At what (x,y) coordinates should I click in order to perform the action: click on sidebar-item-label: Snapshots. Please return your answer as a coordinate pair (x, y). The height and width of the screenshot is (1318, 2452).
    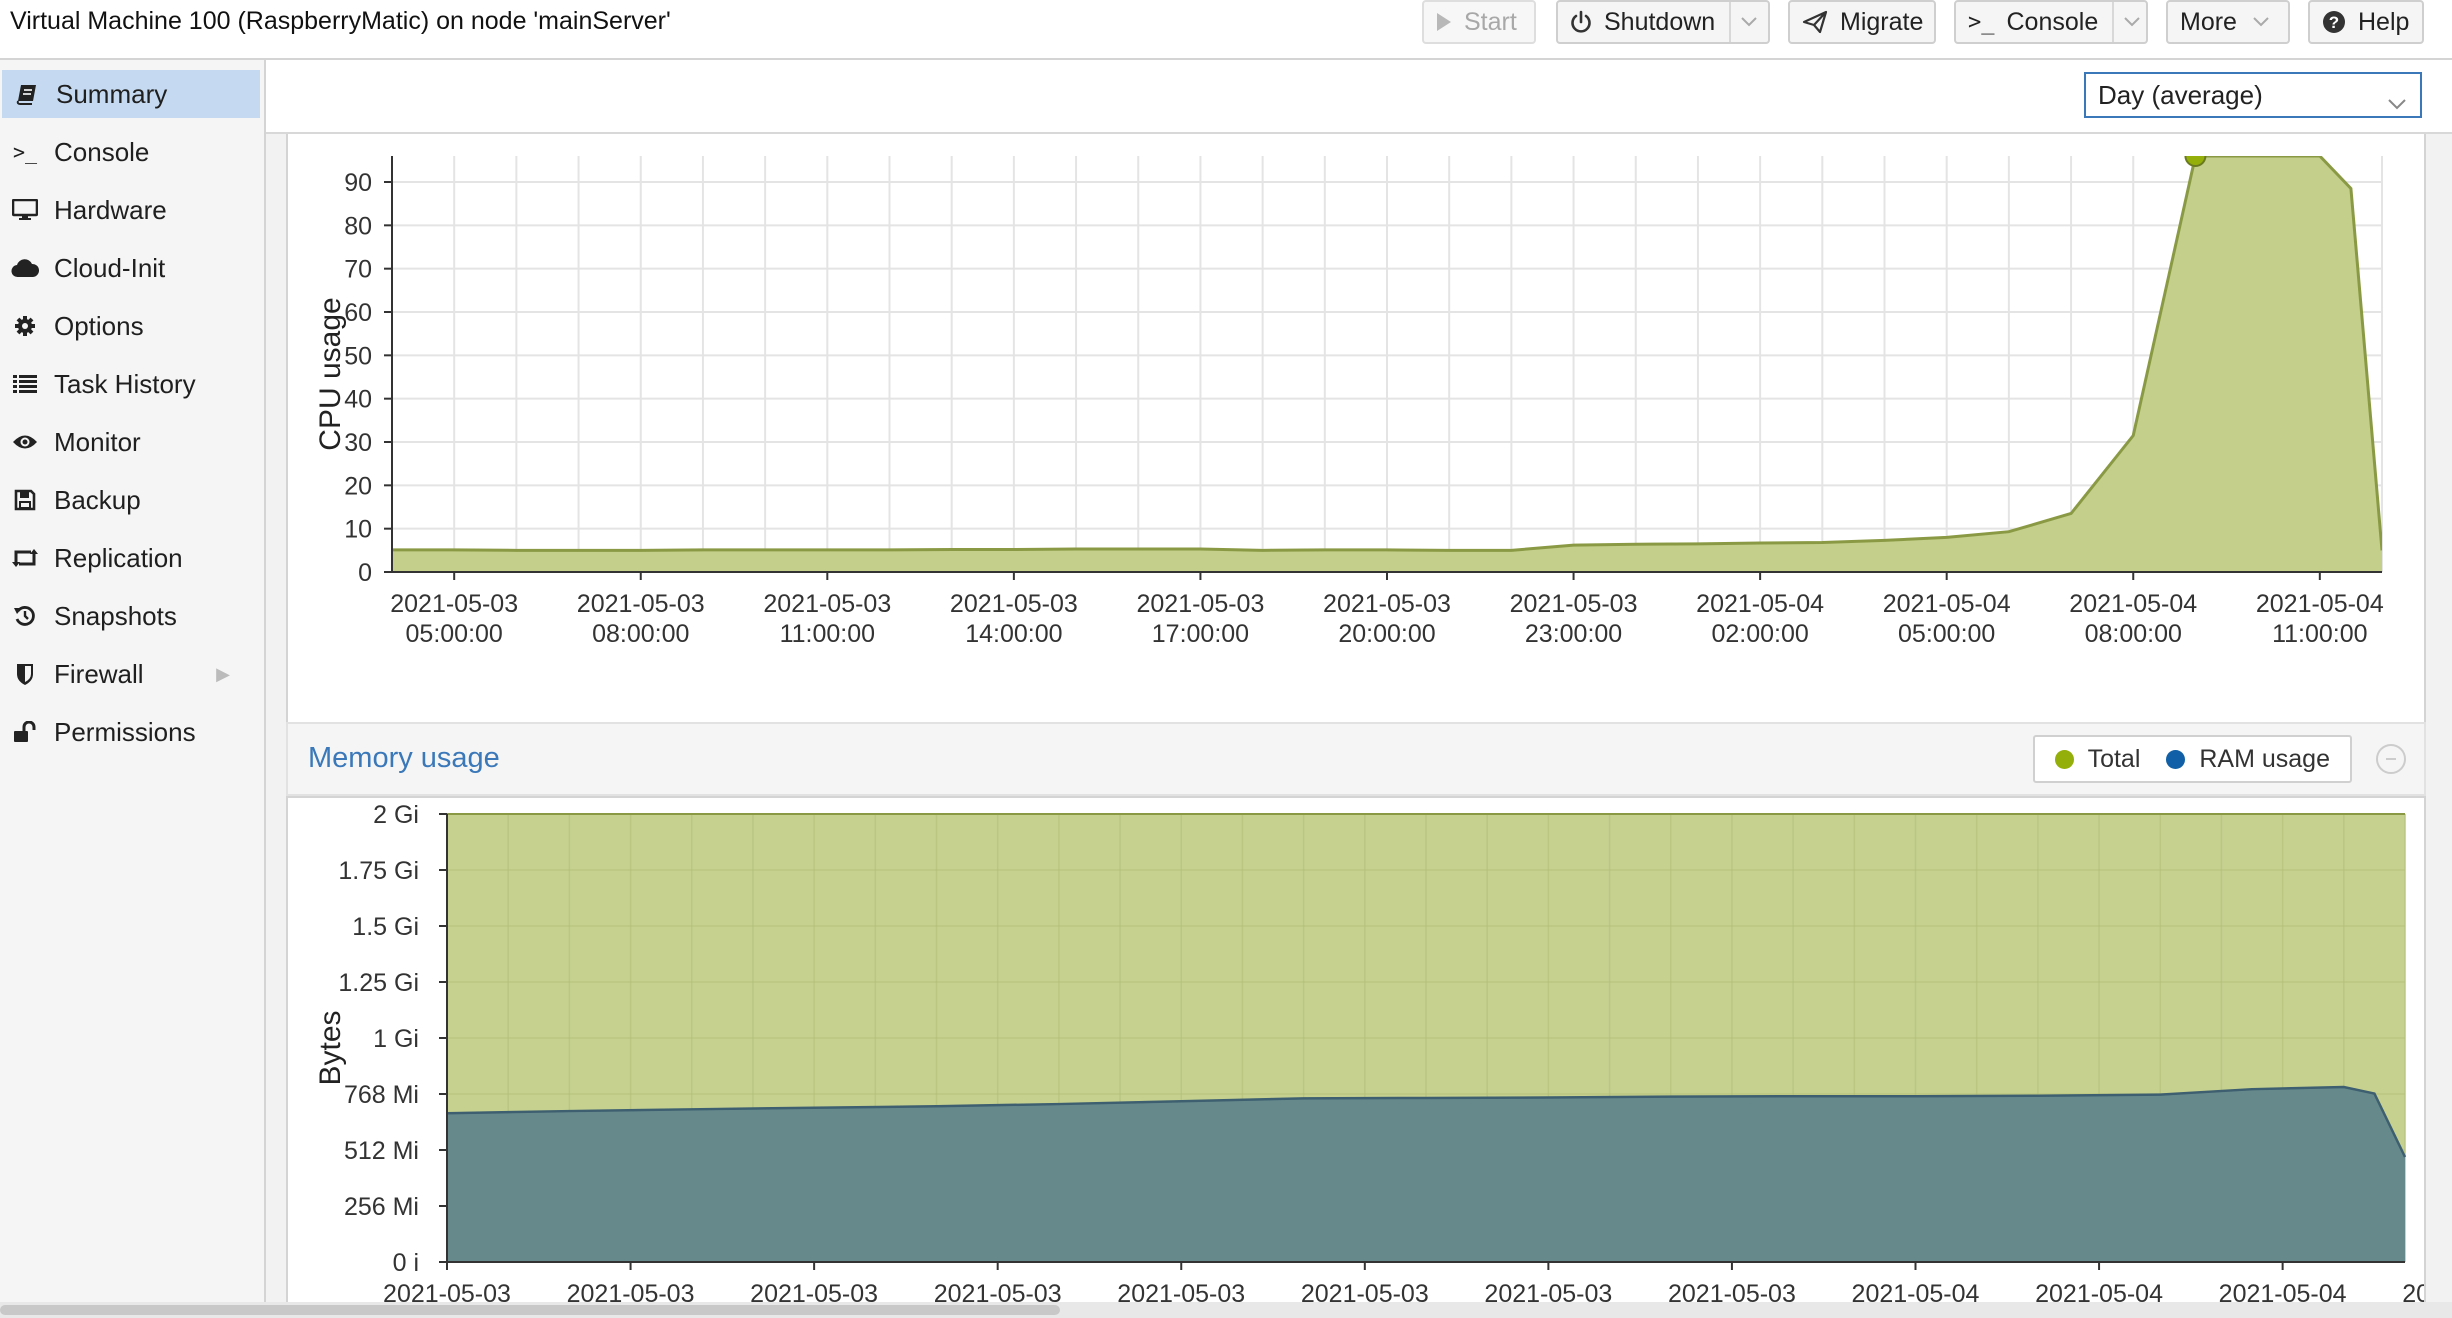
    Looking at the image, I should click on (115, 615).